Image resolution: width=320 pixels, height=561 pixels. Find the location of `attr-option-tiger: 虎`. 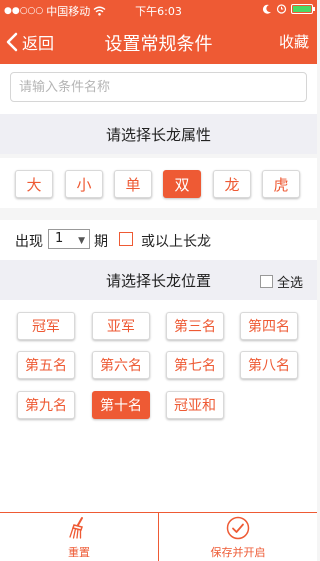

attr-option-tiger: 虎 is located at coordinates (281, 184).